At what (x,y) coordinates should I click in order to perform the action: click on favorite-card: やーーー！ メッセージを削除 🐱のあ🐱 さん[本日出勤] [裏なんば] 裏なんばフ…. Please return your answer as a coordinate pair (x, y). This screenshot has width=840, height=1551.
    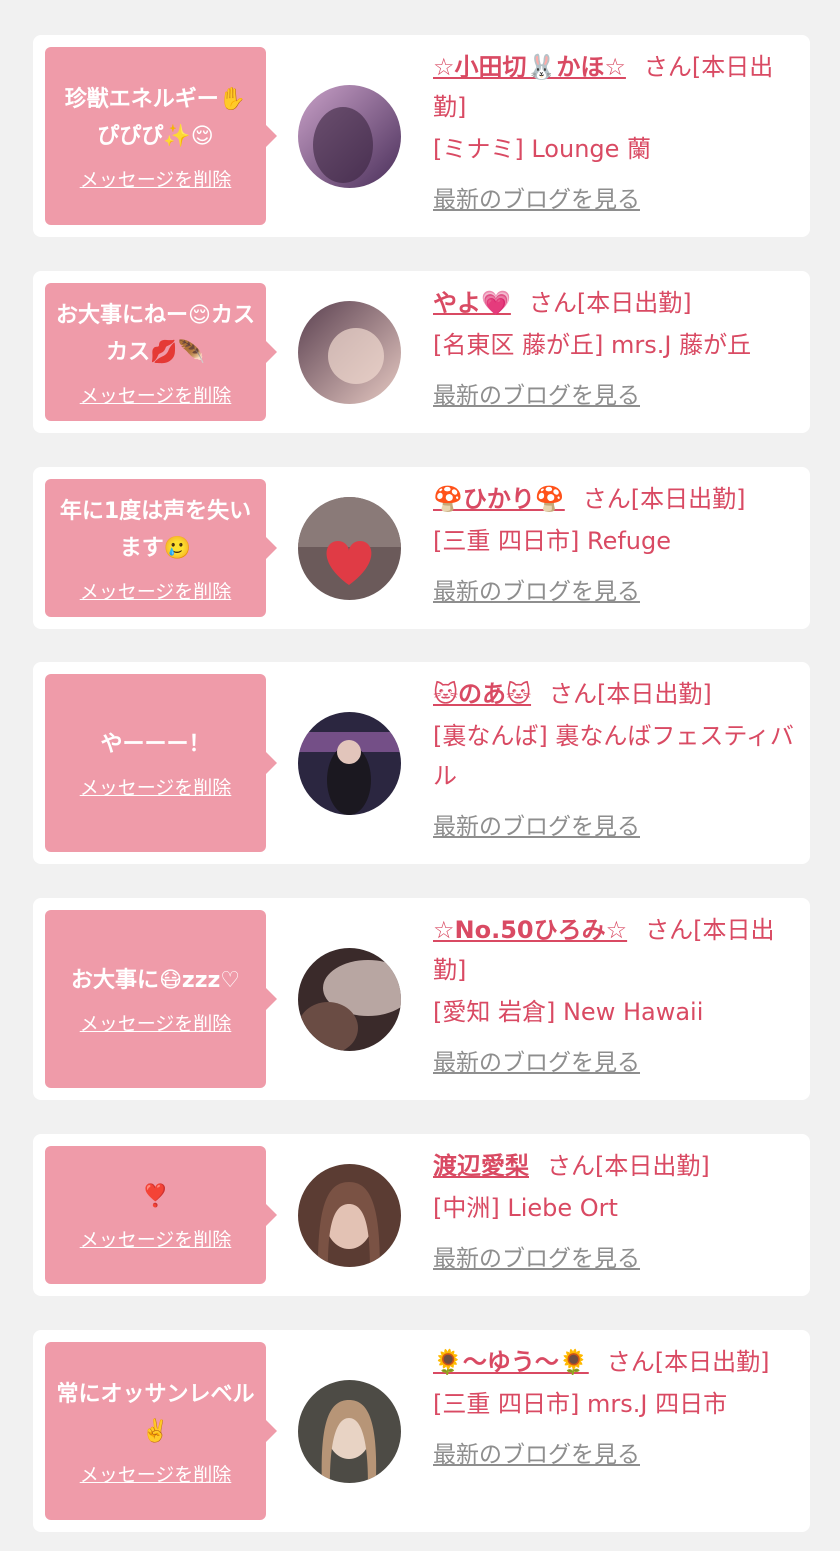
    Looking at the image, I should click on (421, 763).